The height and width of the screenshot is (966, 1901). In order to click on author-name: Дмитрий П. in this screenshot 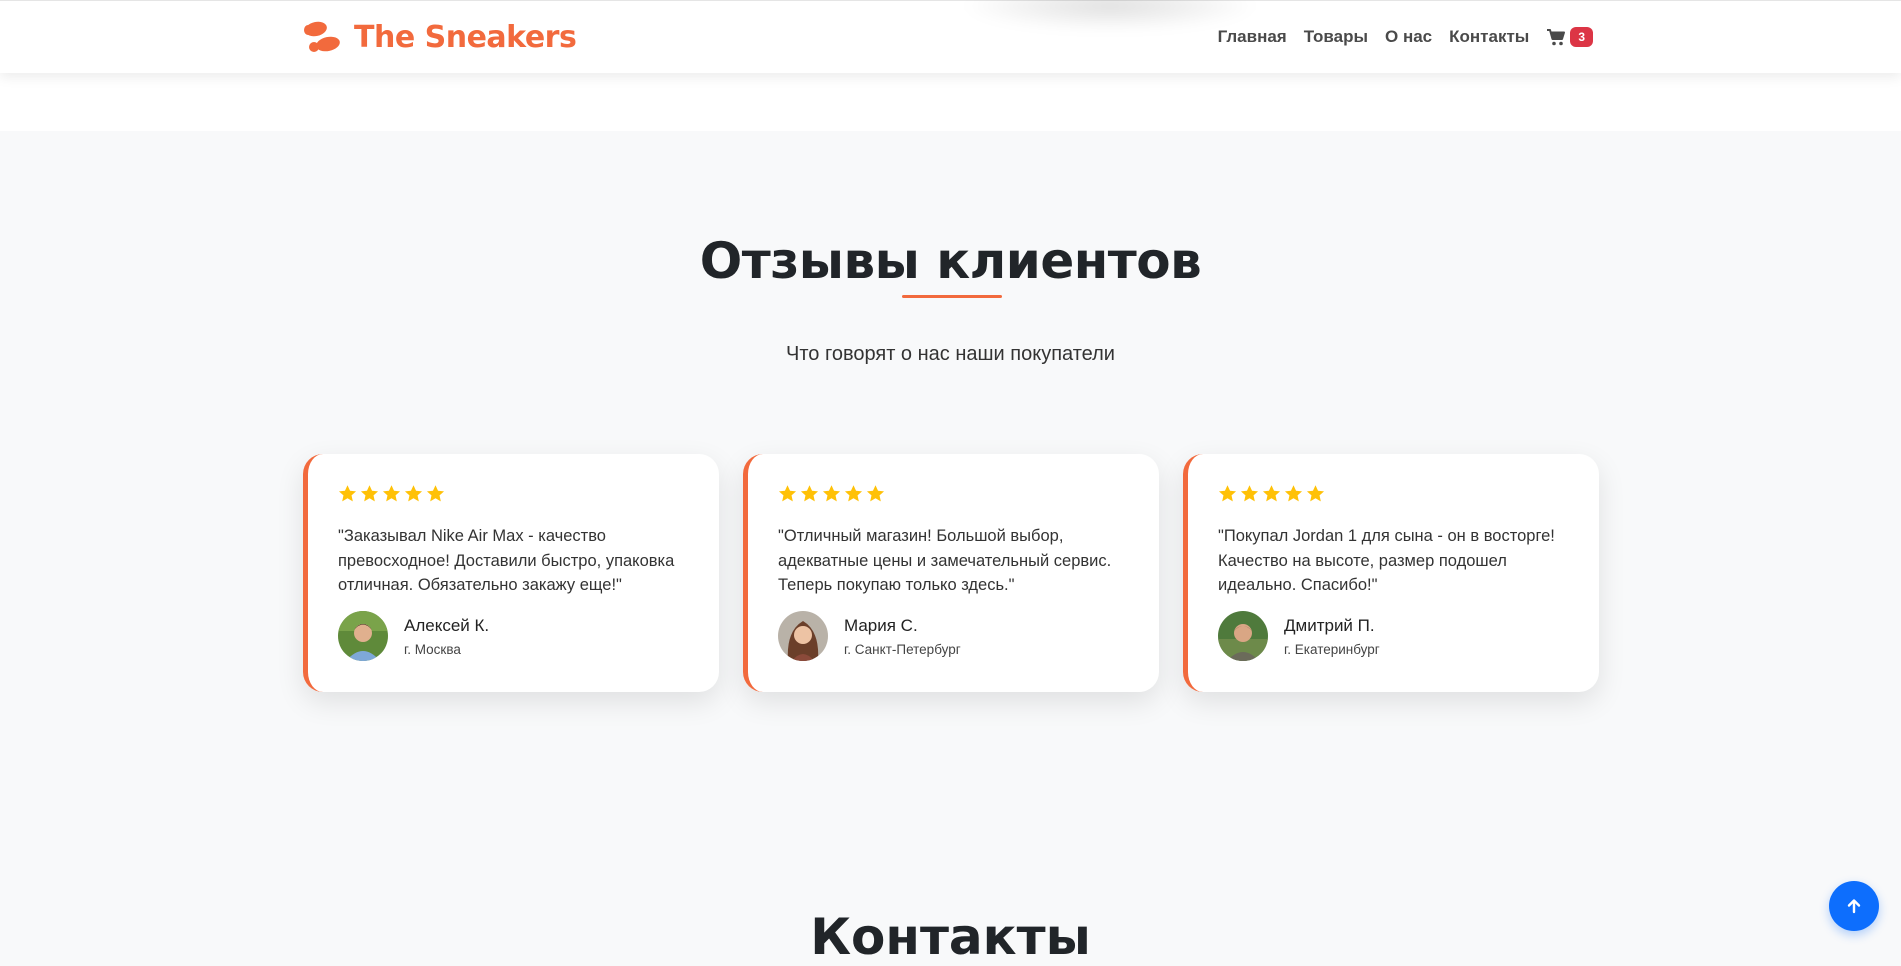, I will do `click(1329, 625)`.